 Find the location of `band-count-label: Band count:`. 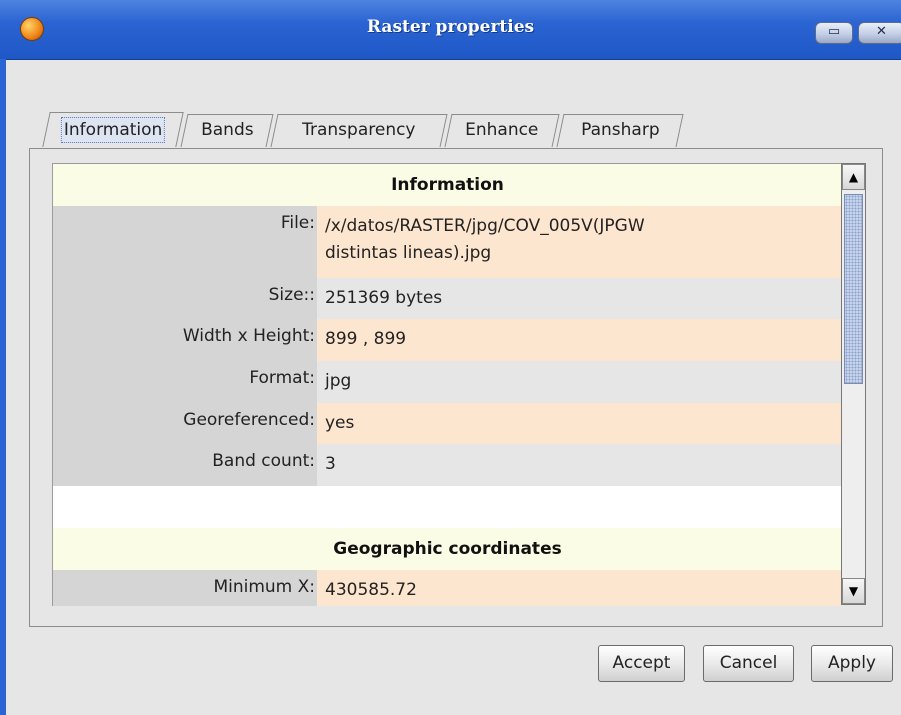

band-count-label: Band count: is located at coordinates (185, 465).